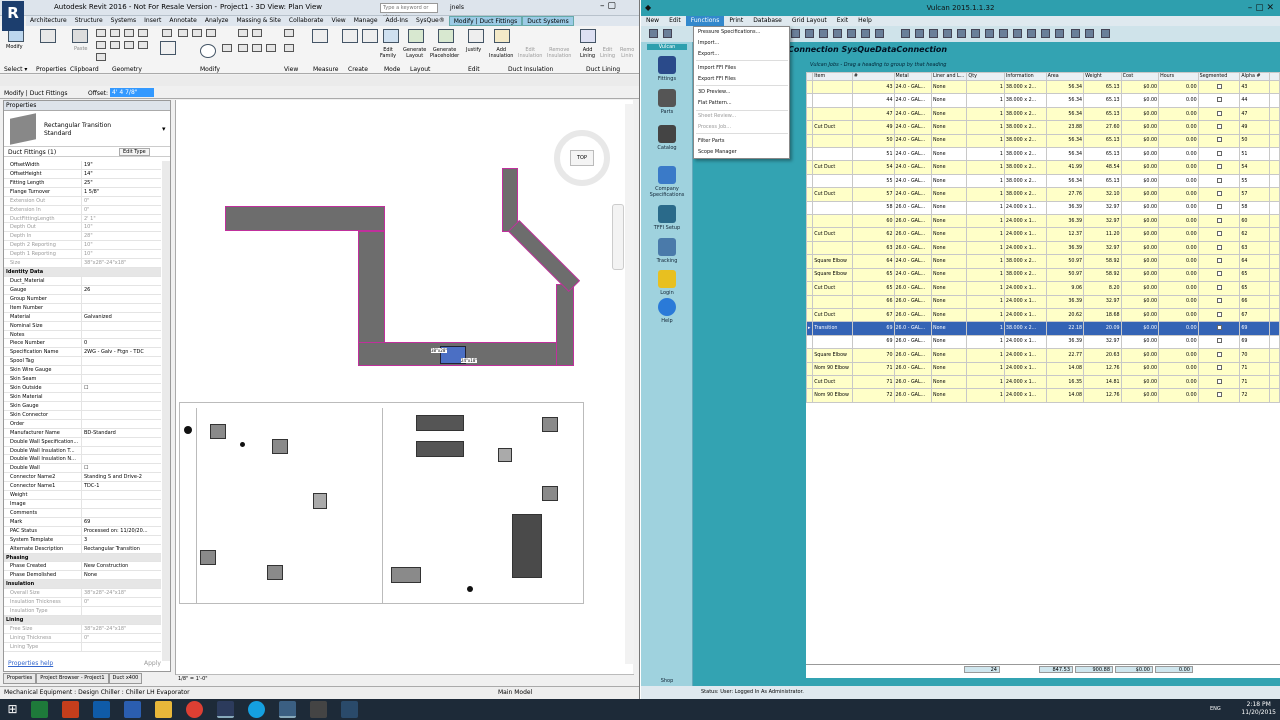  Describe the element at coordinates (548, 21) in the screenshot. I see `tab-13: Duct Systems` at that location.